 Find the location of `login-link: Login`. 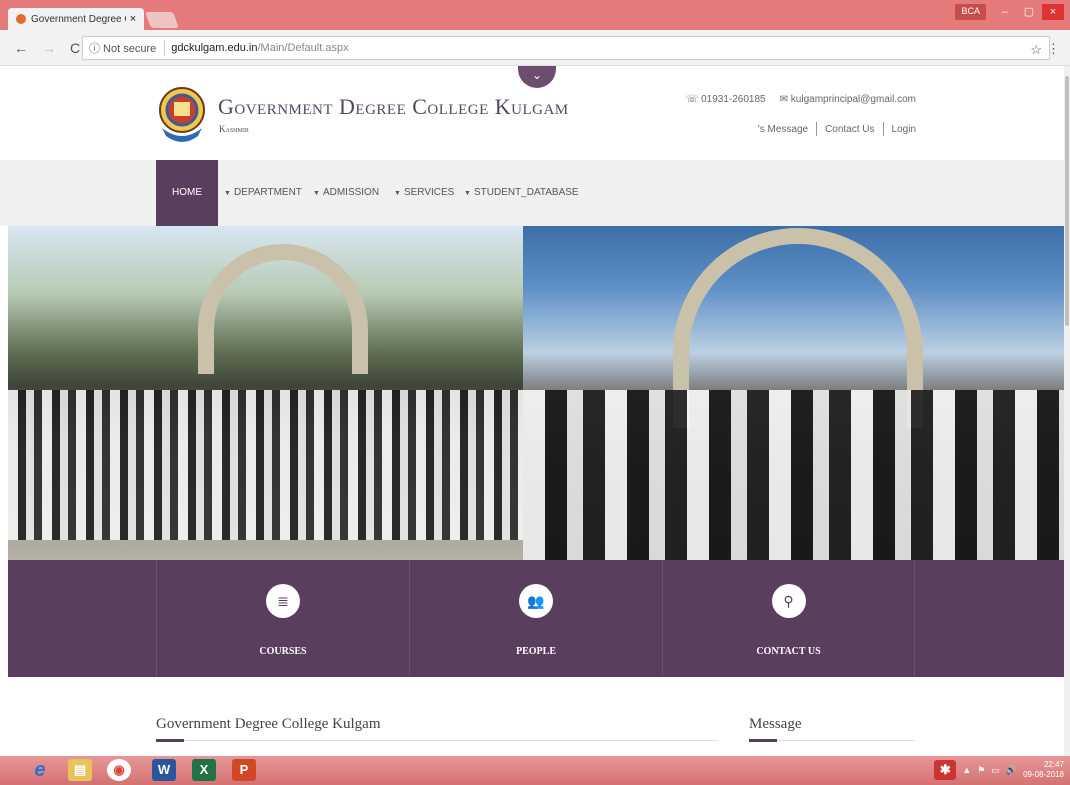

login-link: Login is located at coordinates (904, 129).